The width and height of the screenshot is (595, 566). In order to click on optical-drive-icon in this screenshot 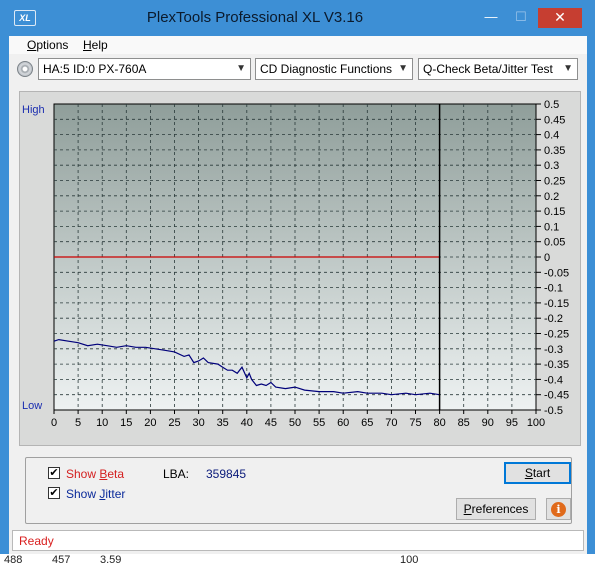, I will do `click(25, 69)`.